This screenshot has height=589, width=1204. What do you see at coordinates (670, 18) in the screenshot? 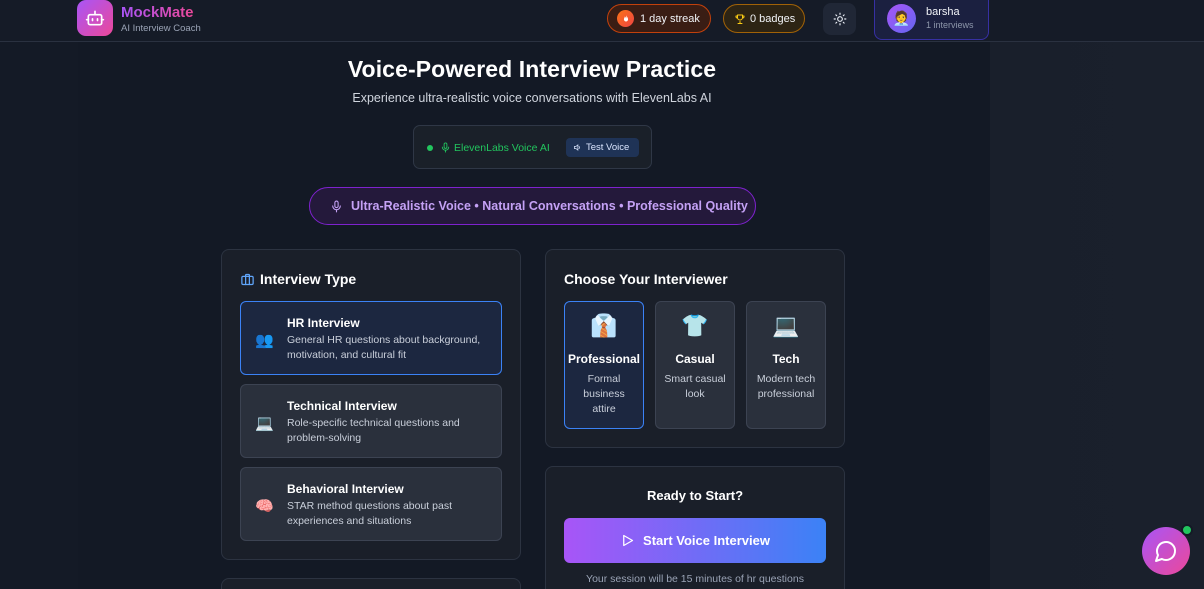
I see `streak-label: 1 day streak` at bounding box center [670, 18].